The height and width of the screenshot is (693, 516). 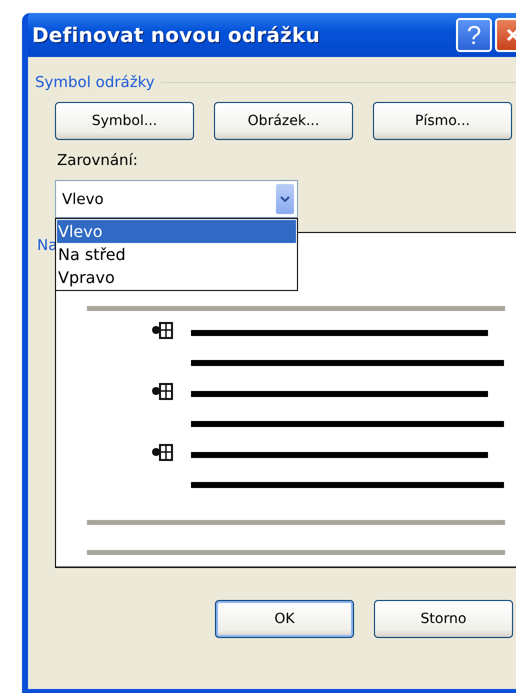 I want to click on help-button: ?, so click(x=474, y=35).